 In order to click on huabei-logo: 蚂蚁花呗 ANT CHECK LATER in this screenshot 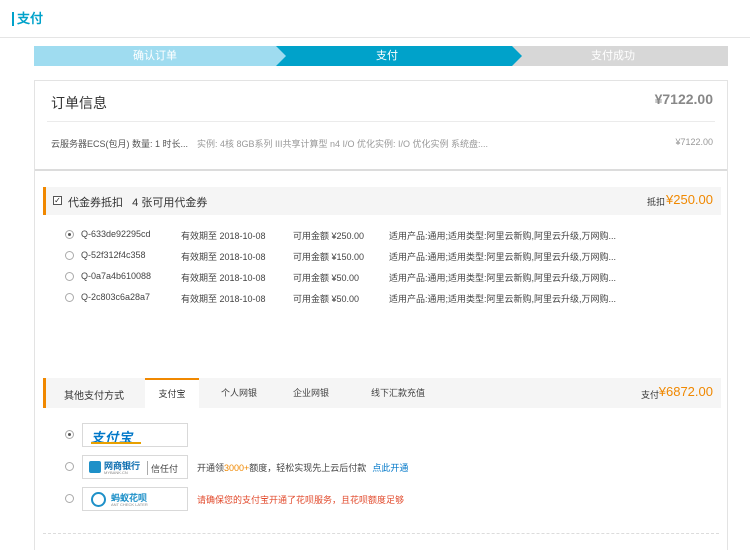, I will do `click(135, 499)`.